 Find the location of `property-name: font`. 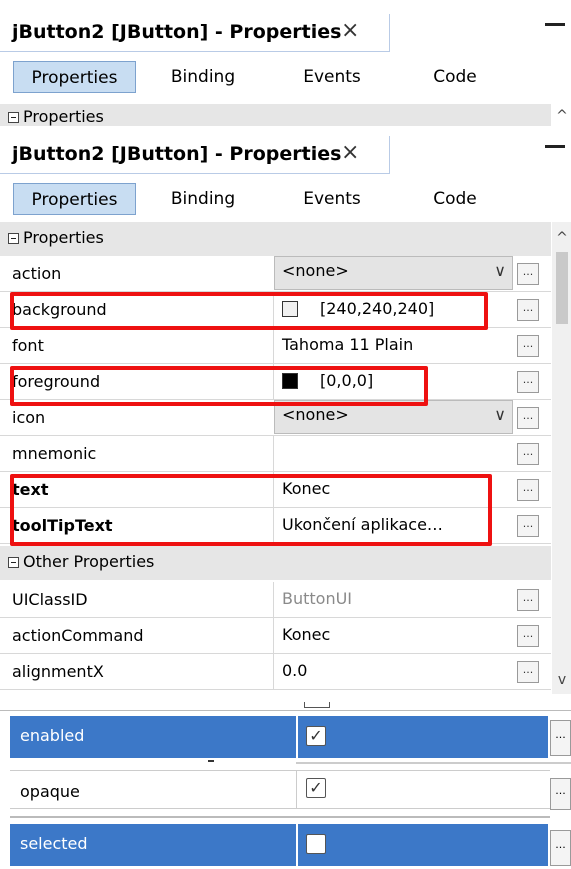

property-name: font is located at coordinates (28, 345).